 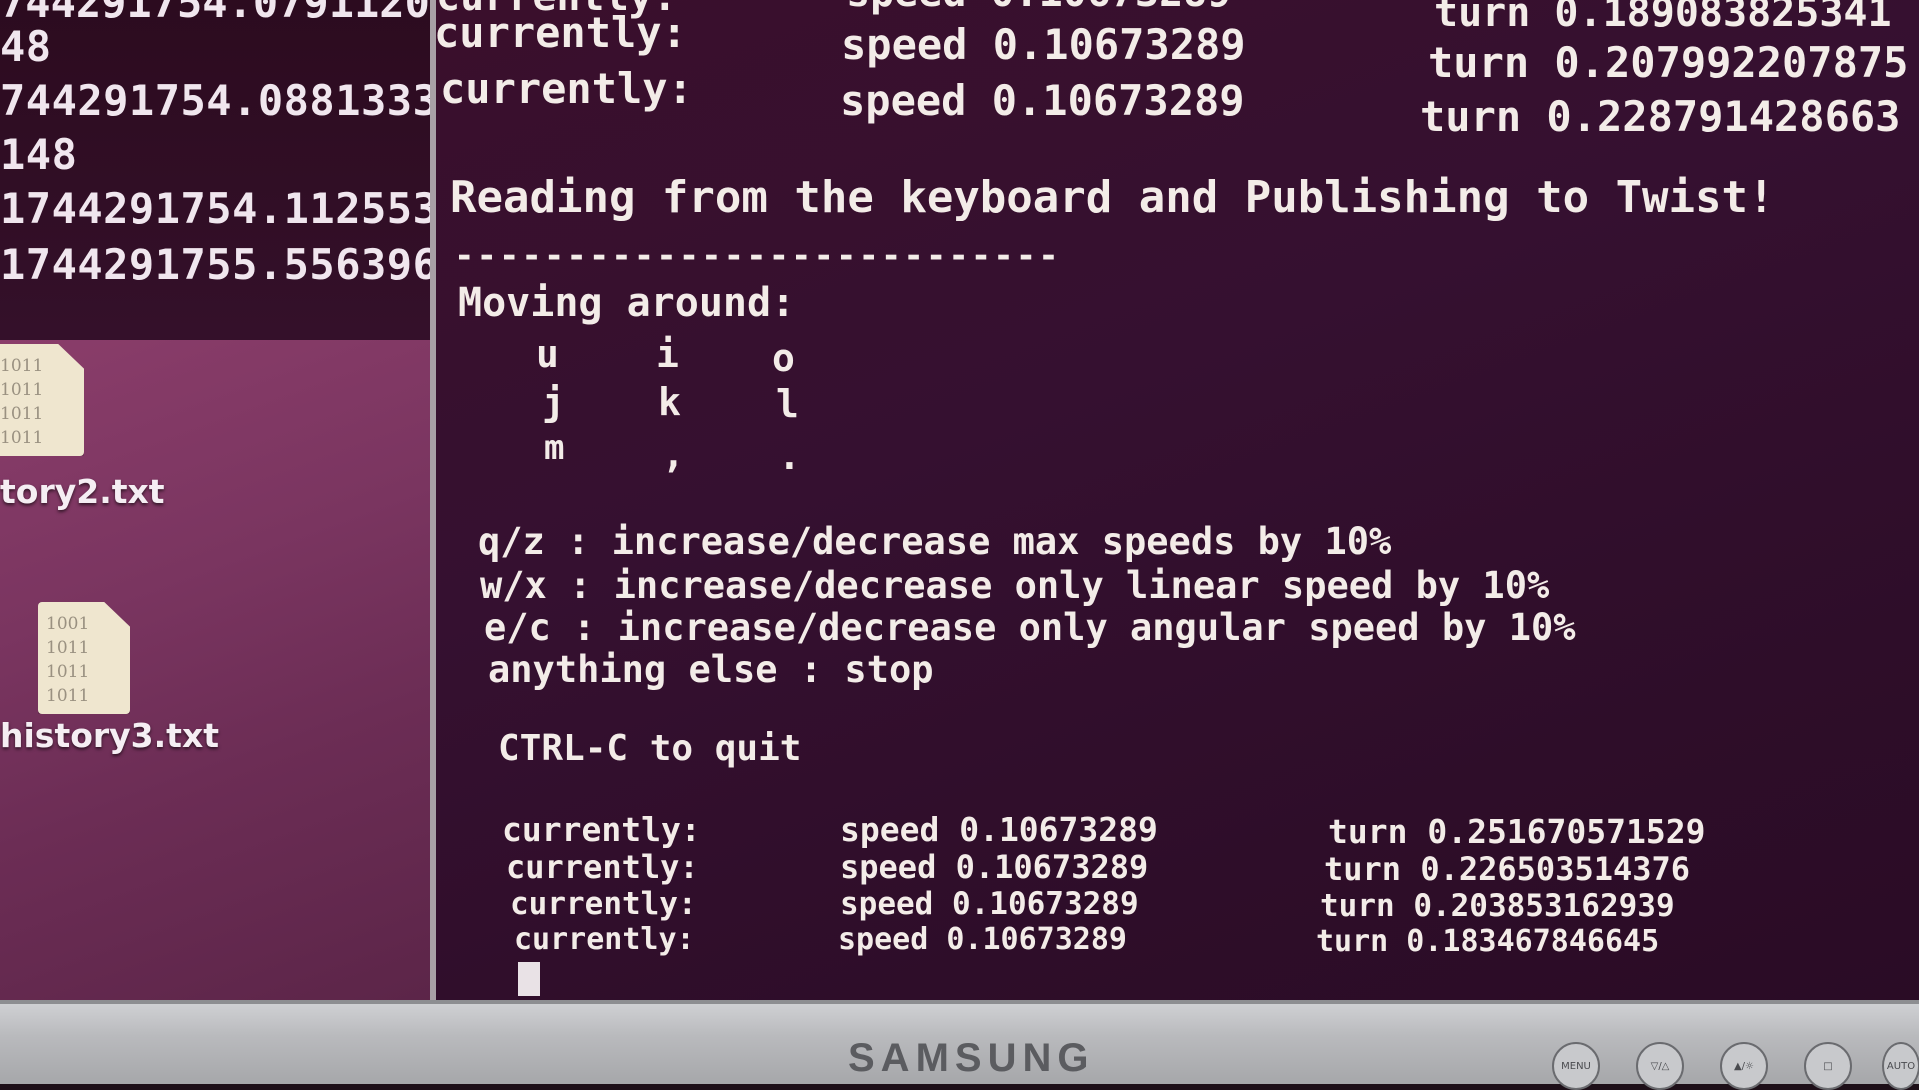 I want to click on key-k: k, so click(x=669, y=402).